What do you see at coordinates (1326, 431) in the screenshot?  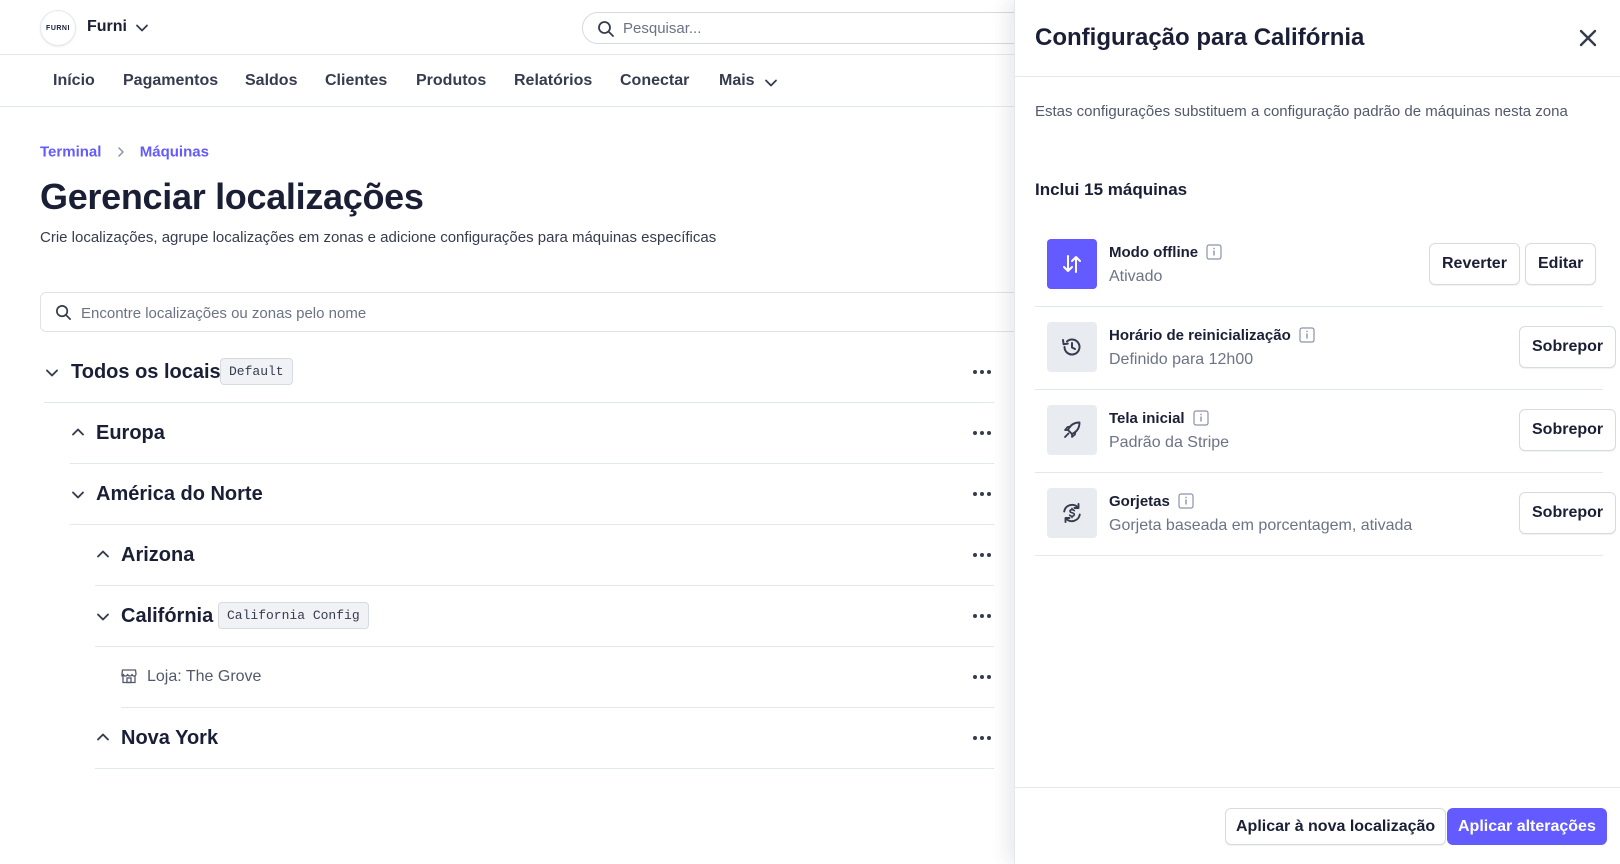 I see `setting-row-splash-screen: Tela inicial Padrão da Stripe Sobrepor` at bounding box center [1326, 431].